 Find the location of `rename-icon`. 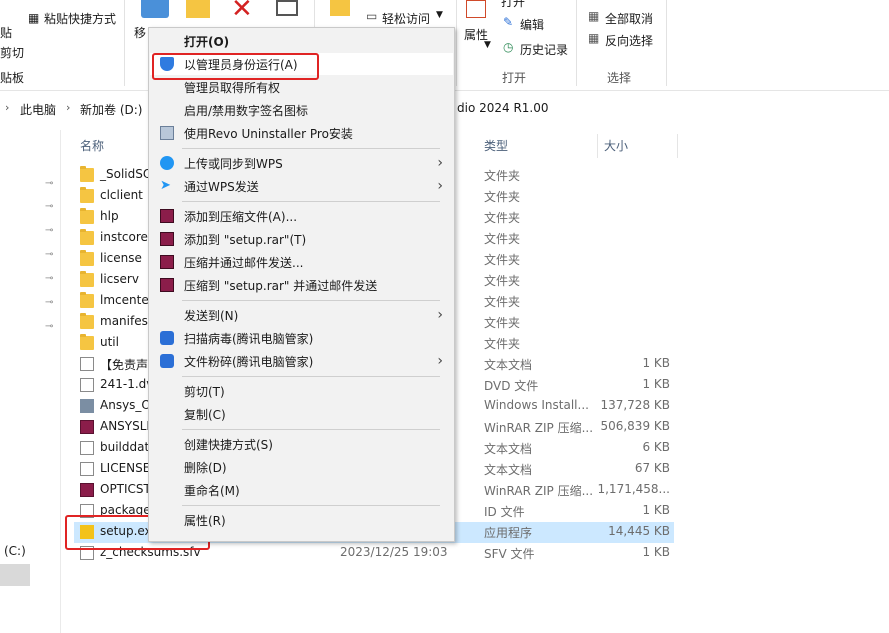

rename-icon is located at coordinates (287, 8).